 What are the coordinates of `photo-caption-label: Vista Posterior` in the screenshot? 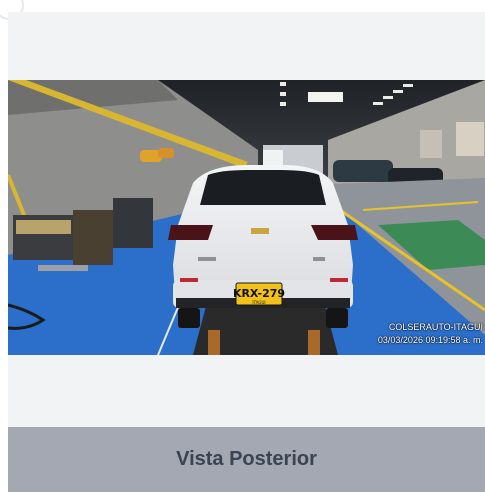 It's located at (246, 459).